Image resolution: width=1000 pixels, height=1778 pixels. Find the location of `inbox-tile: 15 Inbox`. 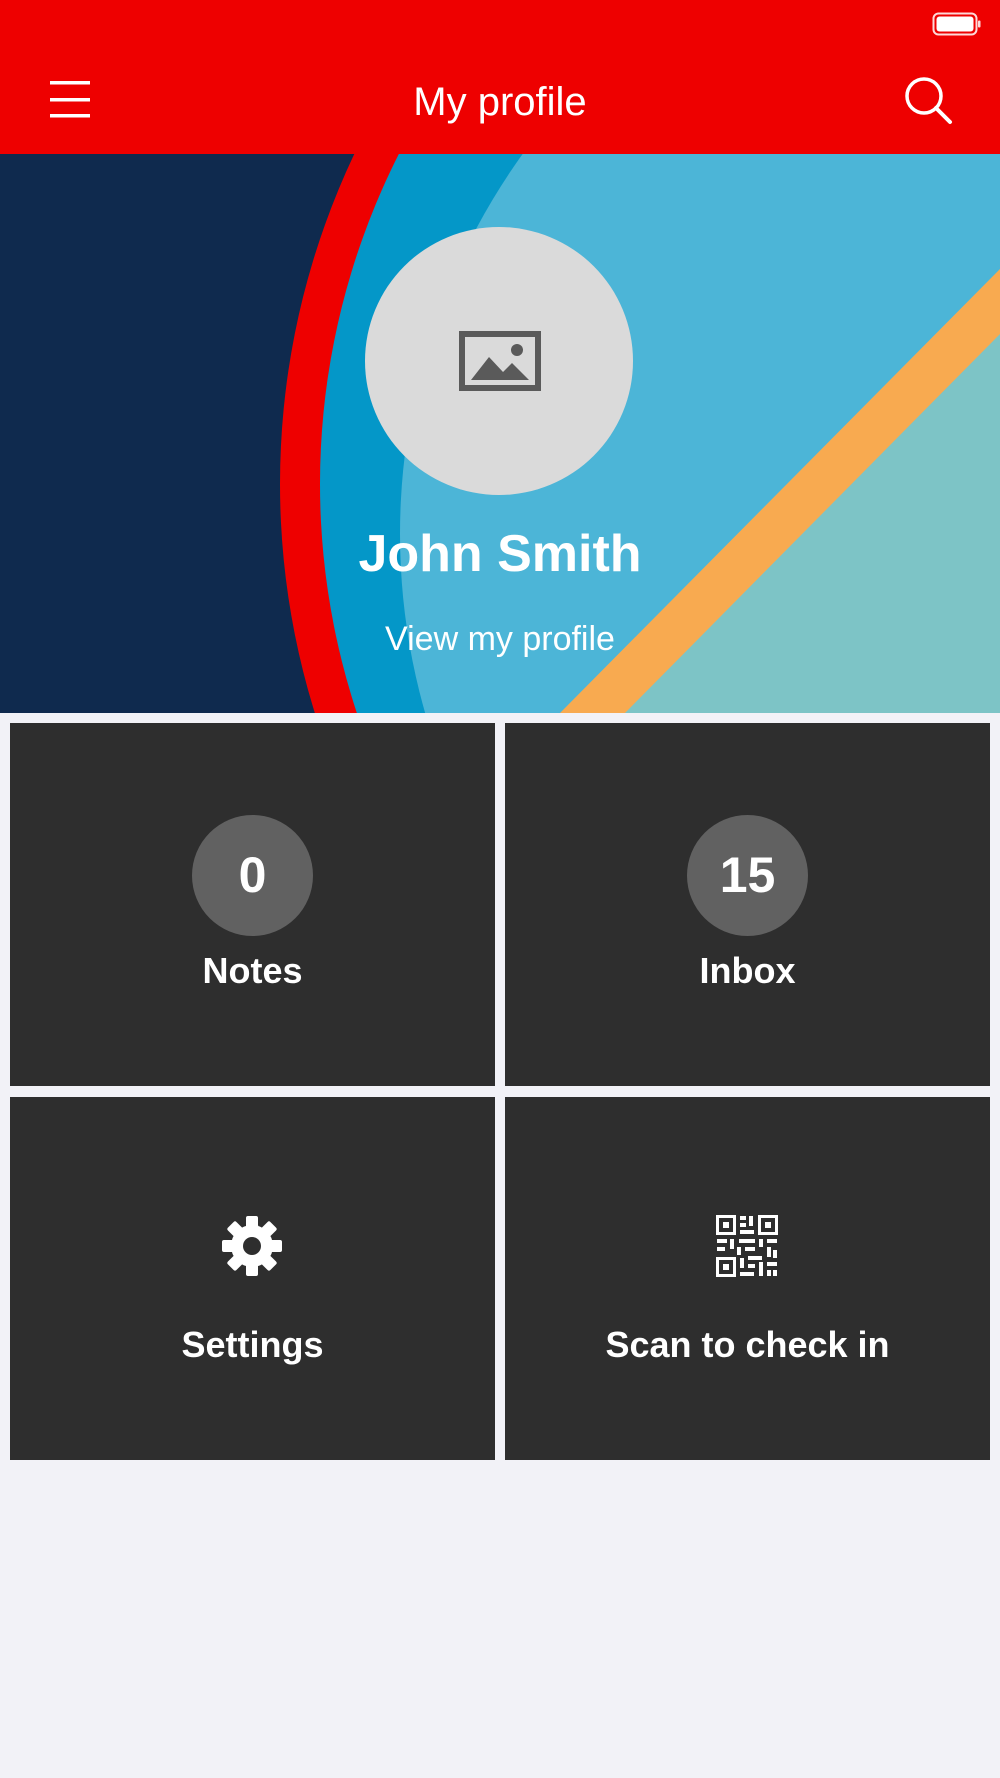

inbox-tile: 15 Inbox is located at coordinates (747, 904).